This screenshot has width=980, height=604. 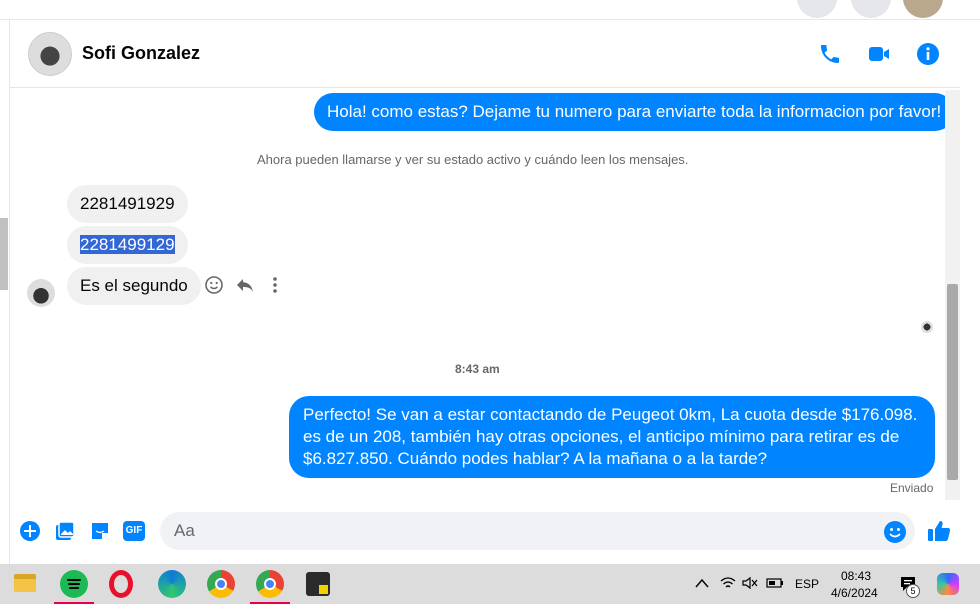 What do you see at coordinates (928, 54) in the screenshot?
I see `info-icon` at bounding box center [928, 54].